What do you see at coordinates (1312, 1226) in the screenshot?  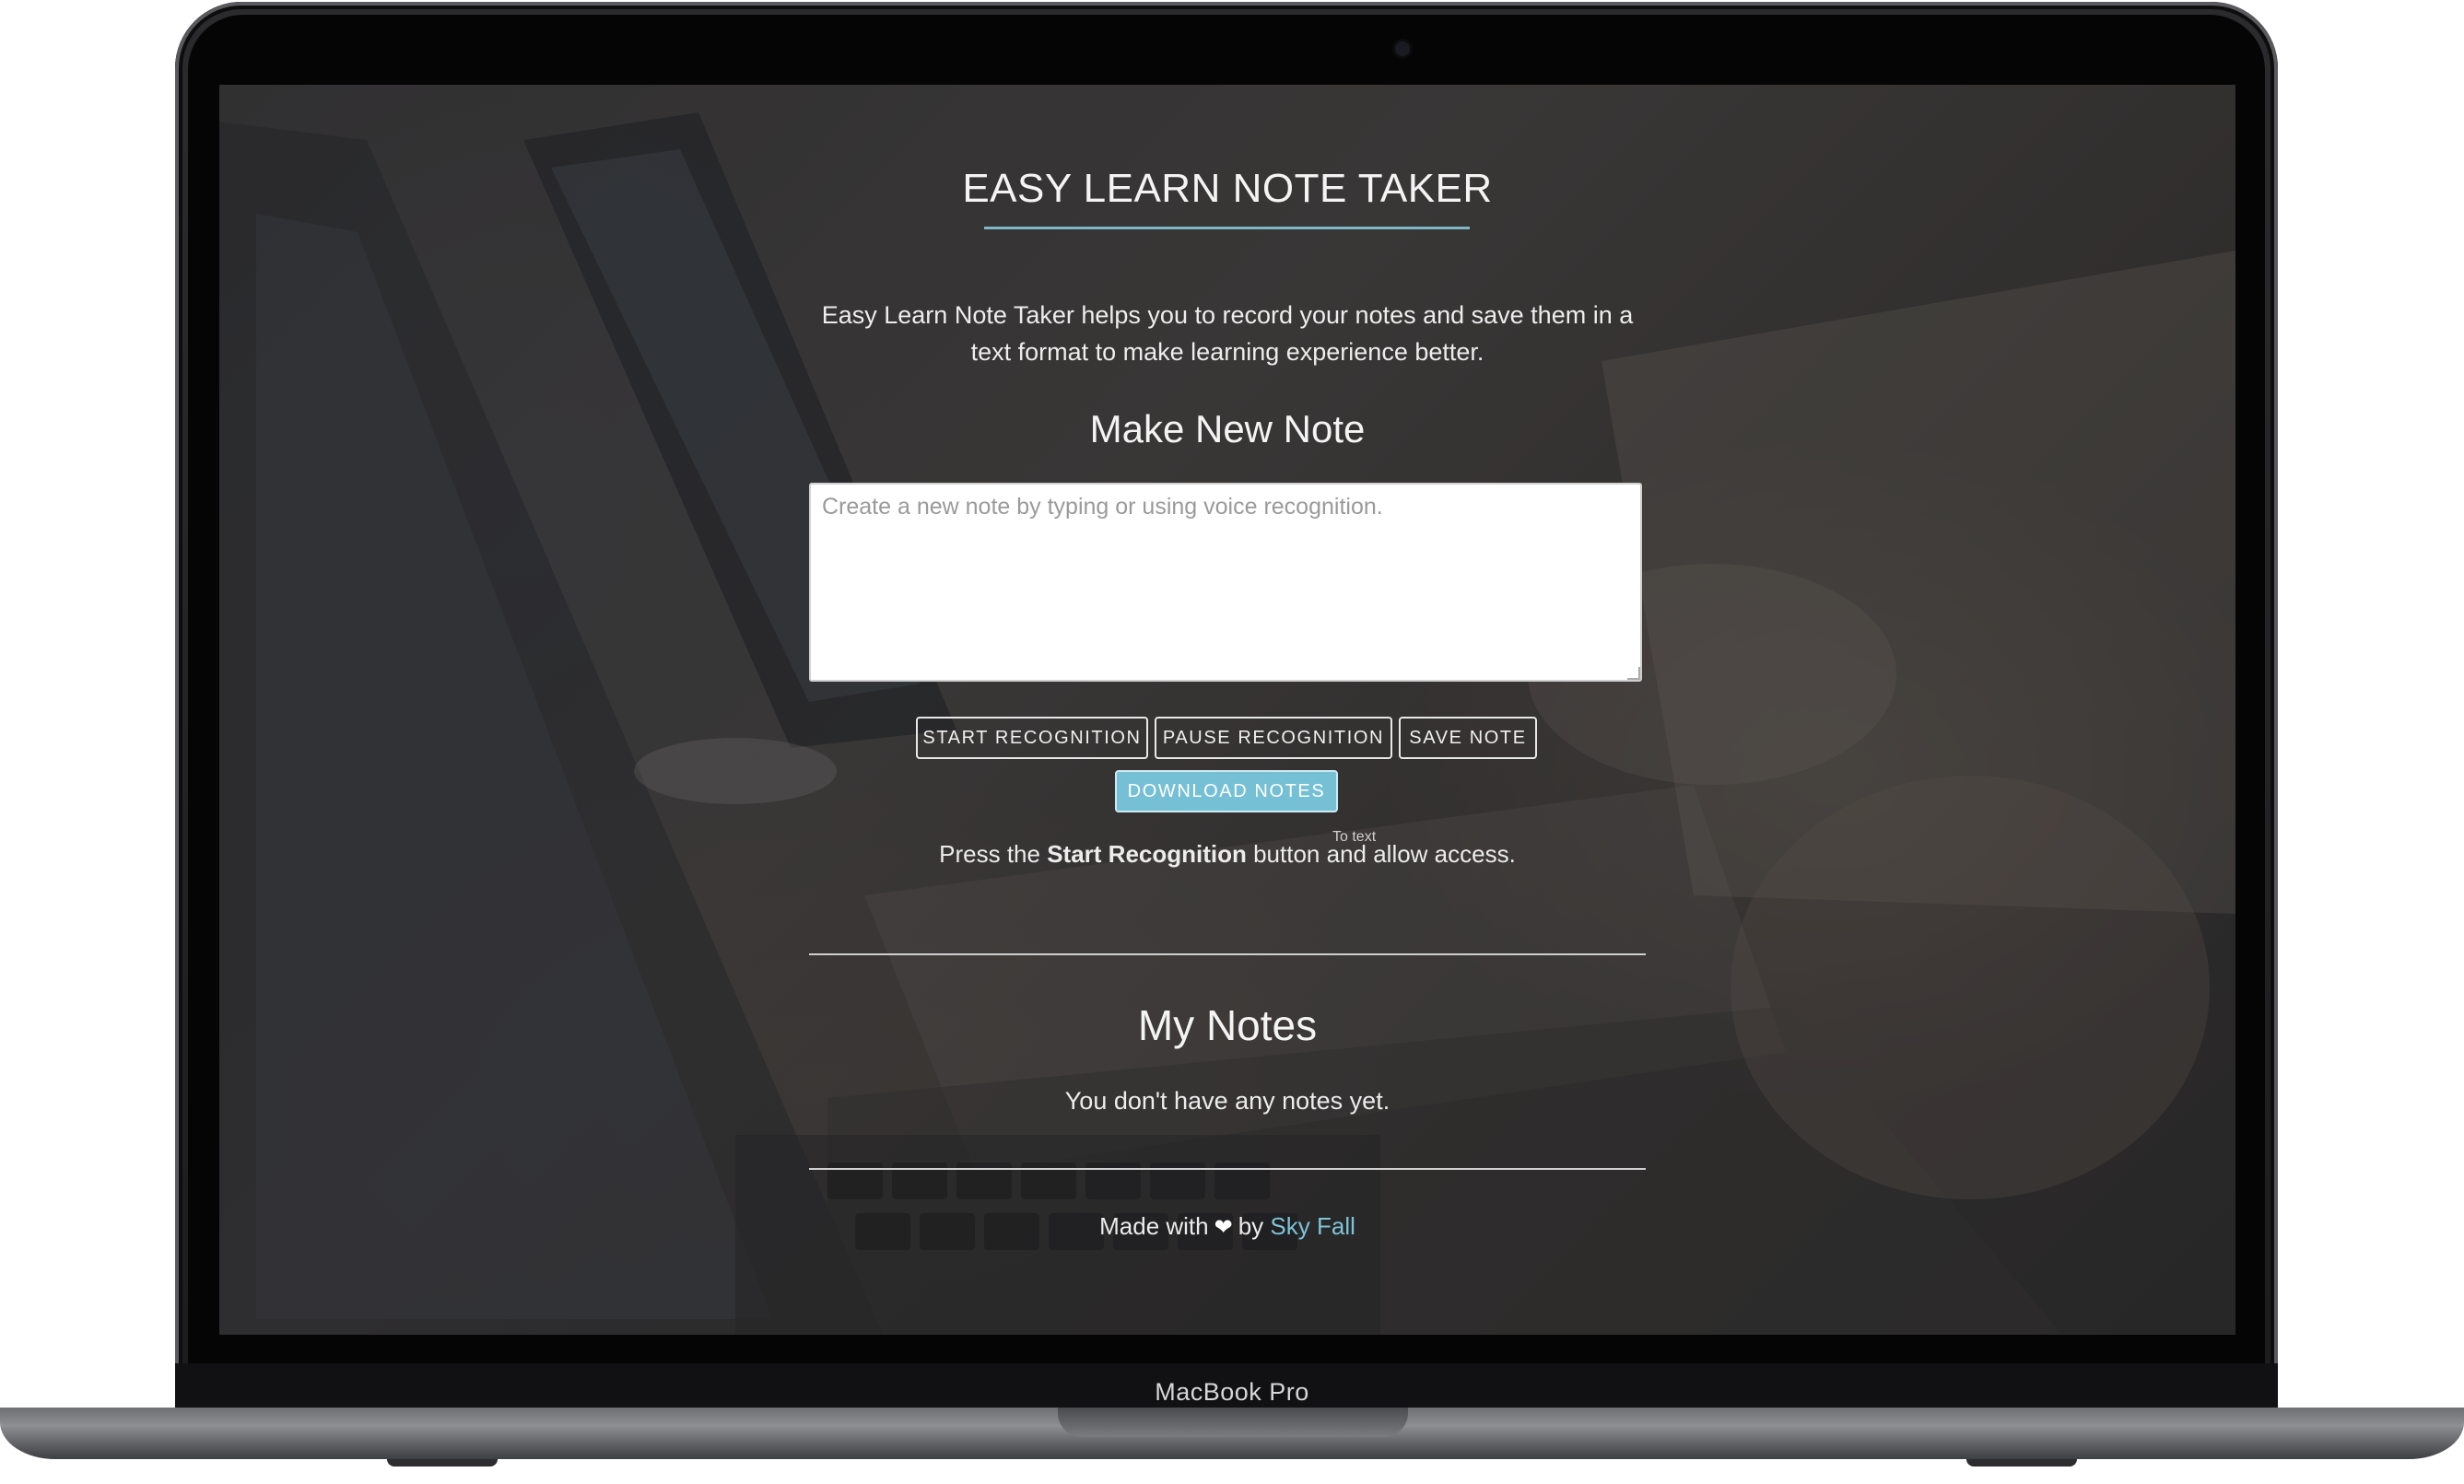 I see `author-link: Sky Fall` at bounding box center [1312, 1226].